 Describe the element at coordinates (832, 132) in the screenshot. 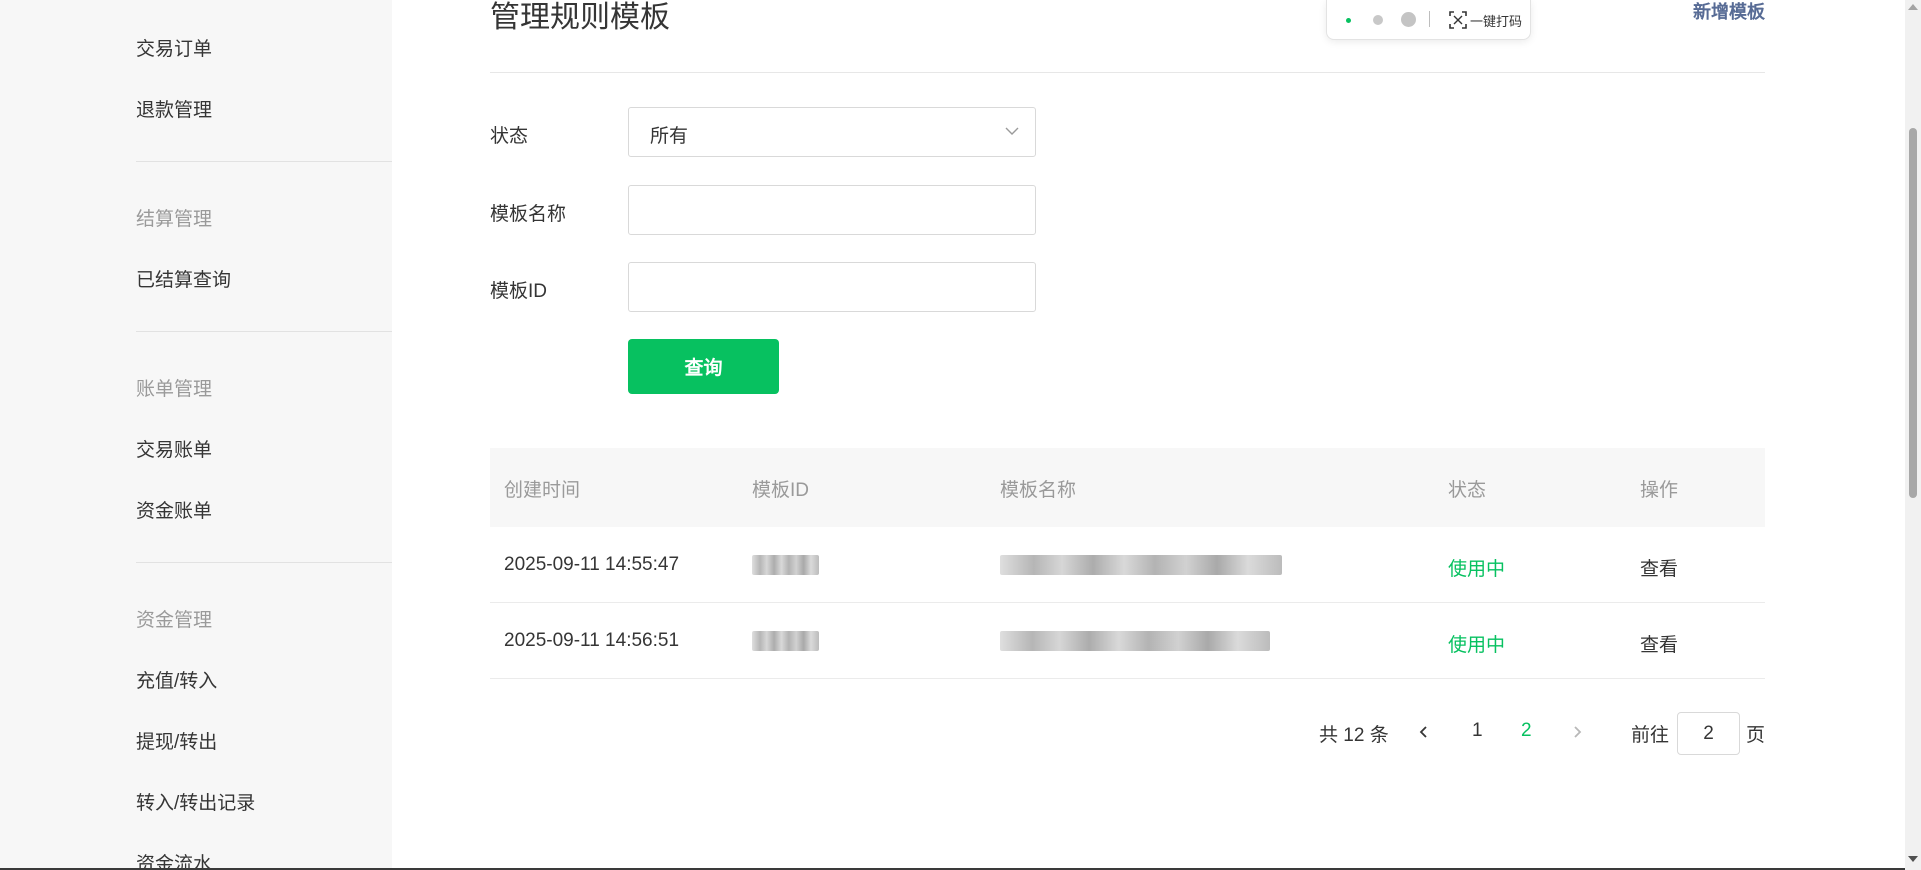

I see `status-select: 所有` at that location.